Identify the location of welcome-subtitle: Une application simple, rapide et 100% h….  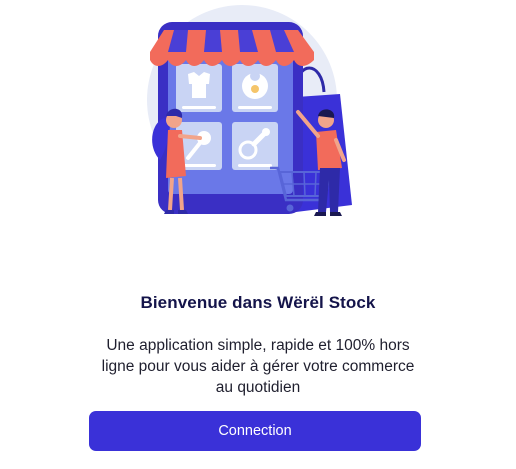
(258, 366).